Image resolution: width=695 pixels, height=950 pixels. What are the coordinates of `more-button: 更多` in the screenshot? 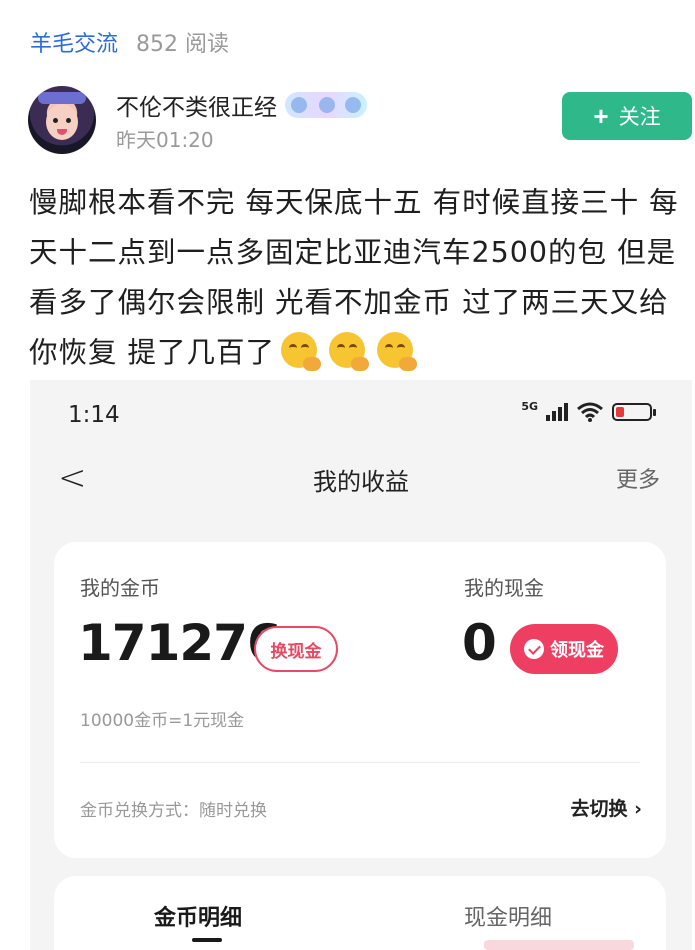 It's located at (638, 478).